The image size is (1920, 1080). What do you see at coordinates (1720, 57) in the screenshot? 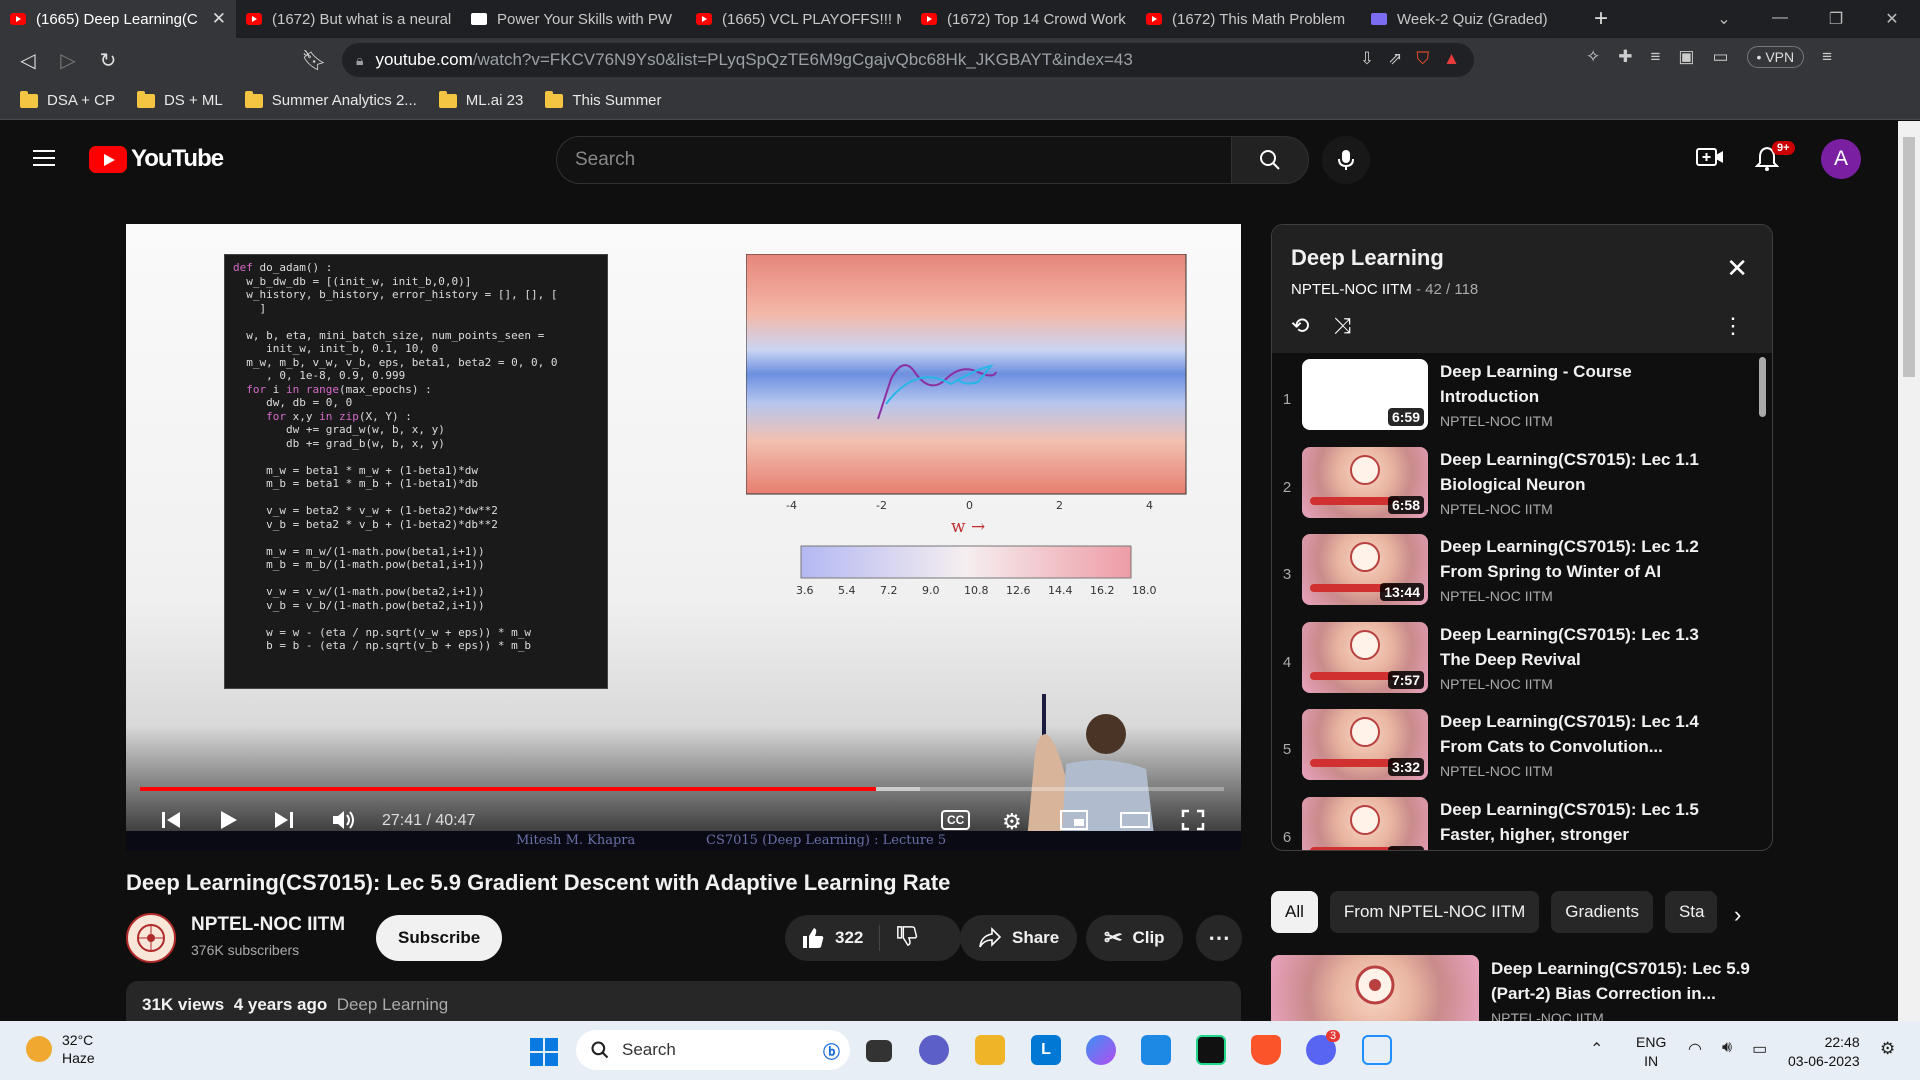
I see `wallet-icon: ▭` at bounding box center [1720, 57].